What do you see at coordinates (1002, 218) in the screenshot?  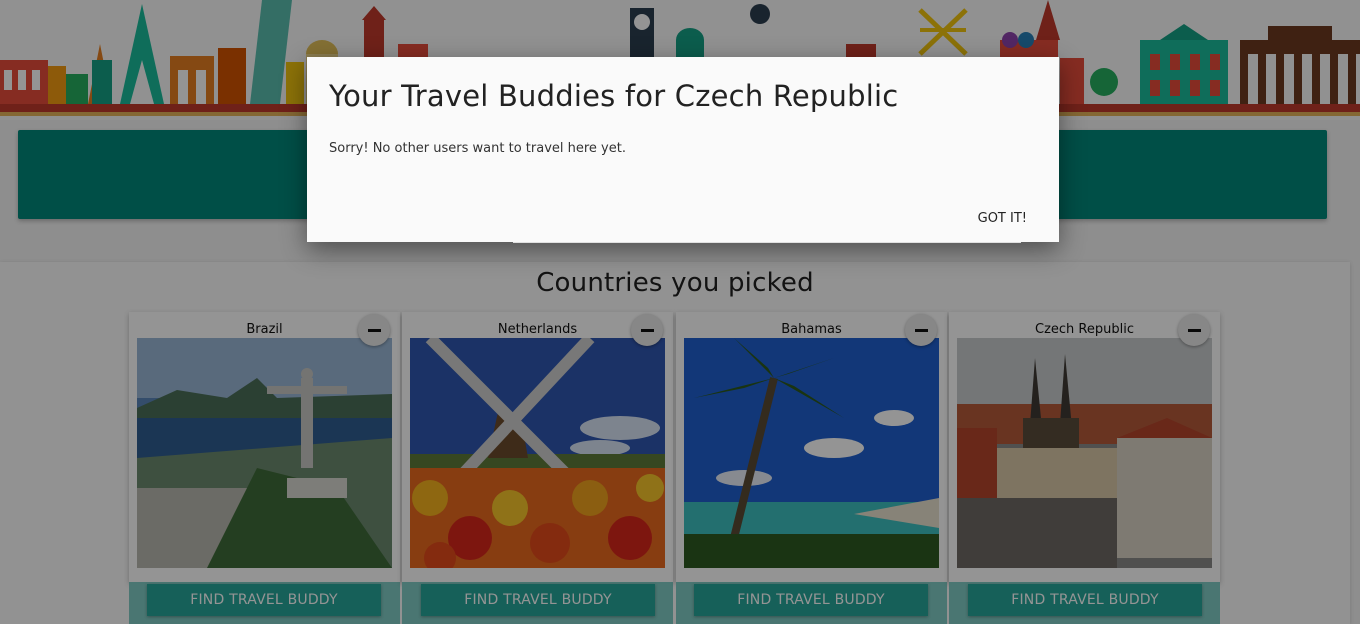 I see `got-it-button: GOT IT!` at bounding box center [1002, 218].